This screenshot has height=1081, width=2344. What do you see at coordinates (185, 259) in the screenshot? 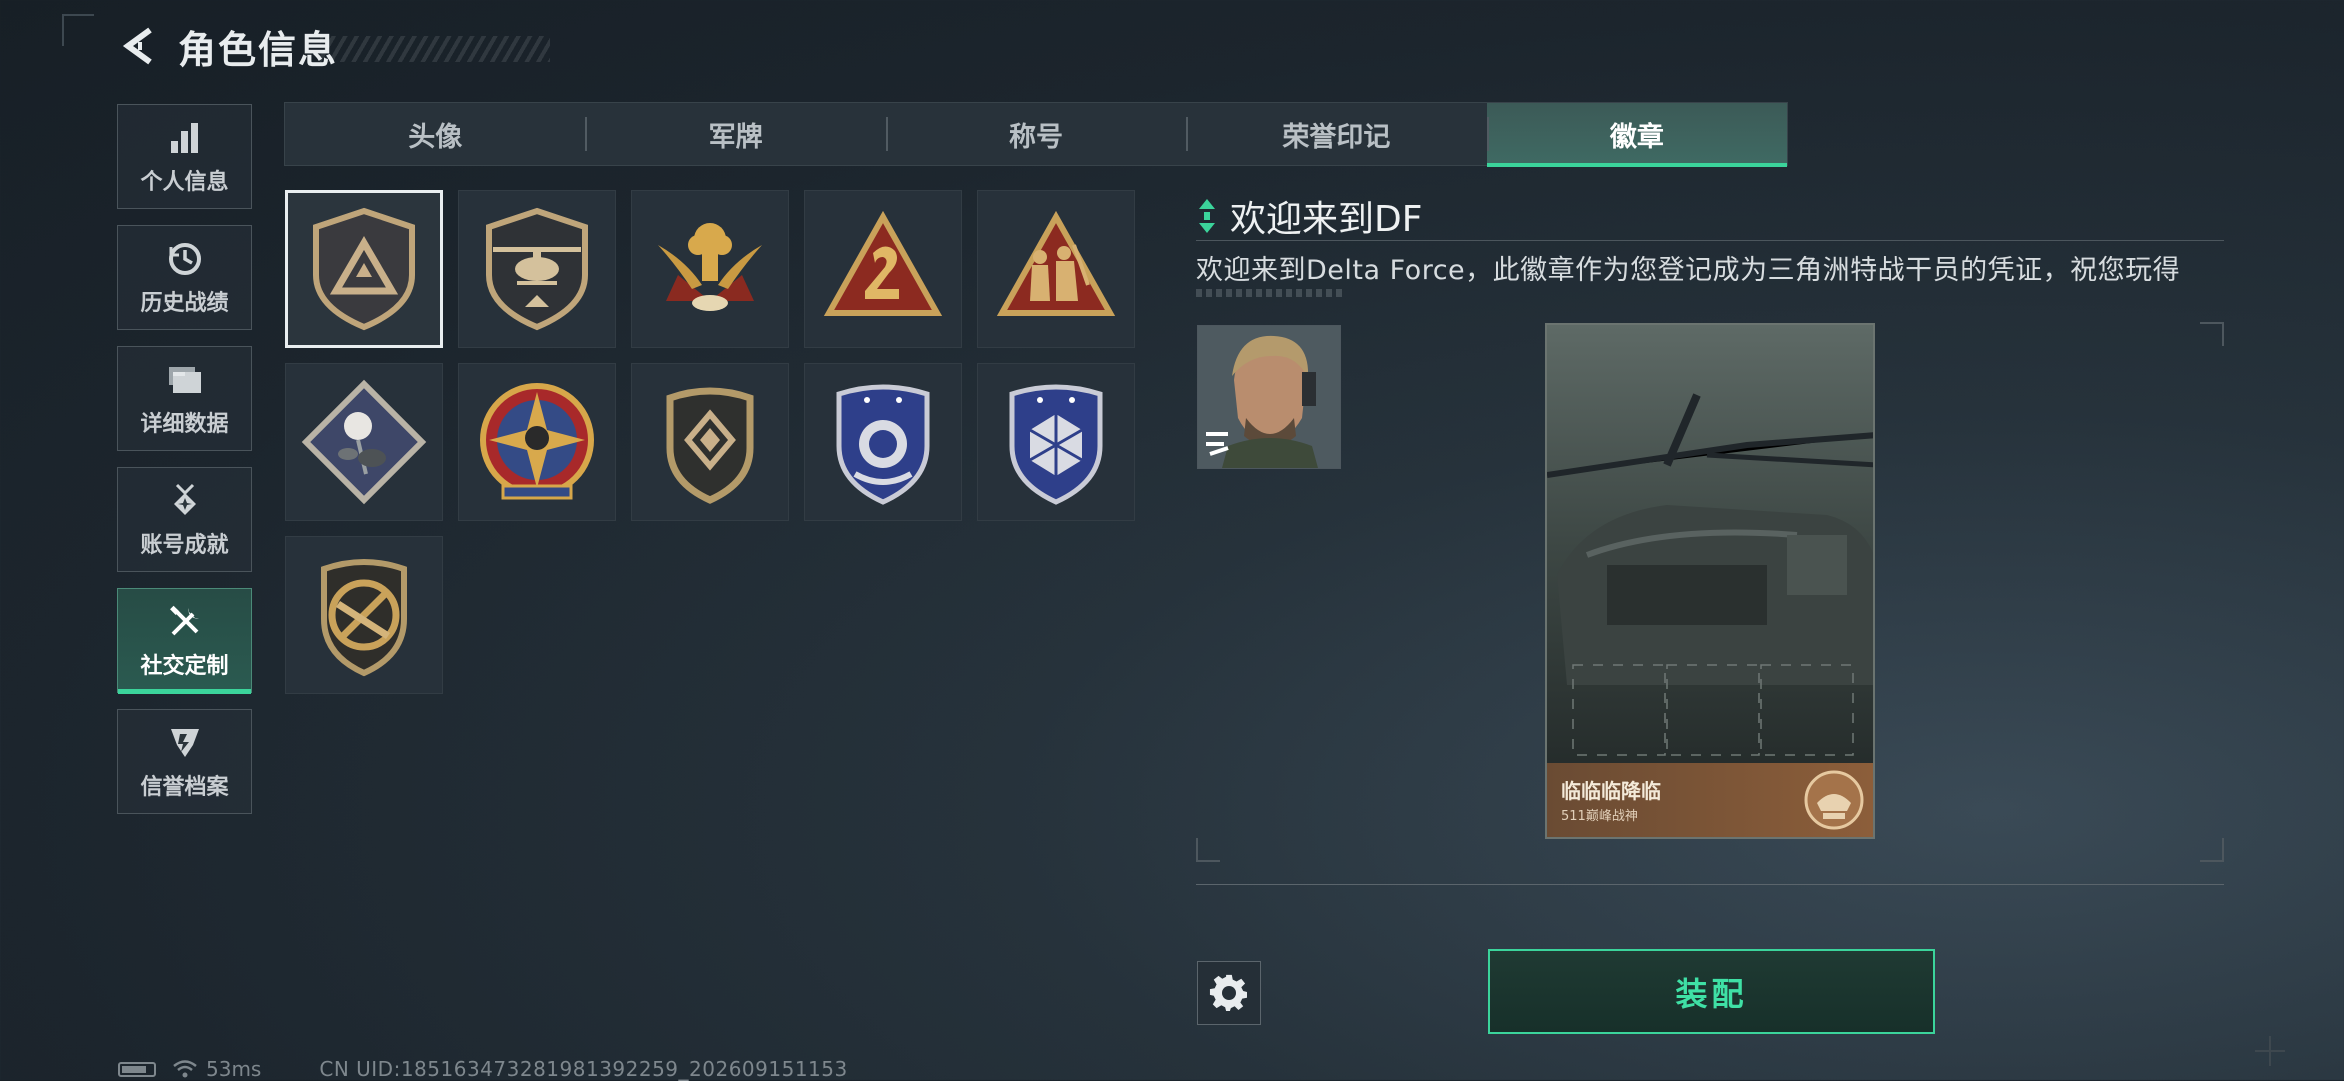
I see `history-clock-icon` at bounding box center [185, 259].